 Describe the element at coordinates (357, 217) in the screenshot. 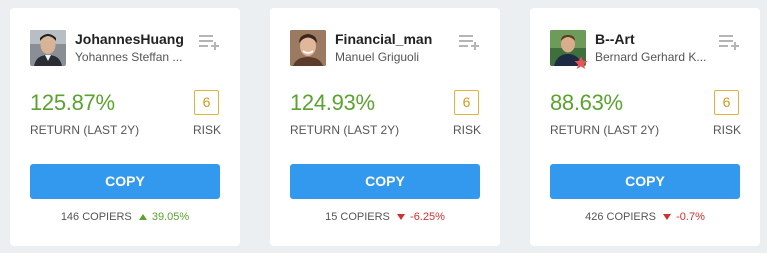

I see `copiers-count: 15 COPIERS` at that location.